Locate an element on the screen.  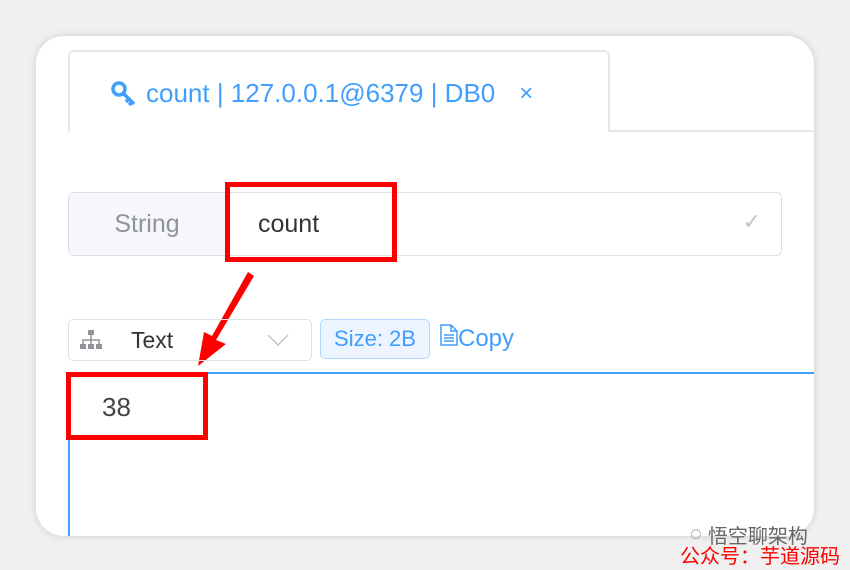
tab-divider is located at coordinates (711, 131).